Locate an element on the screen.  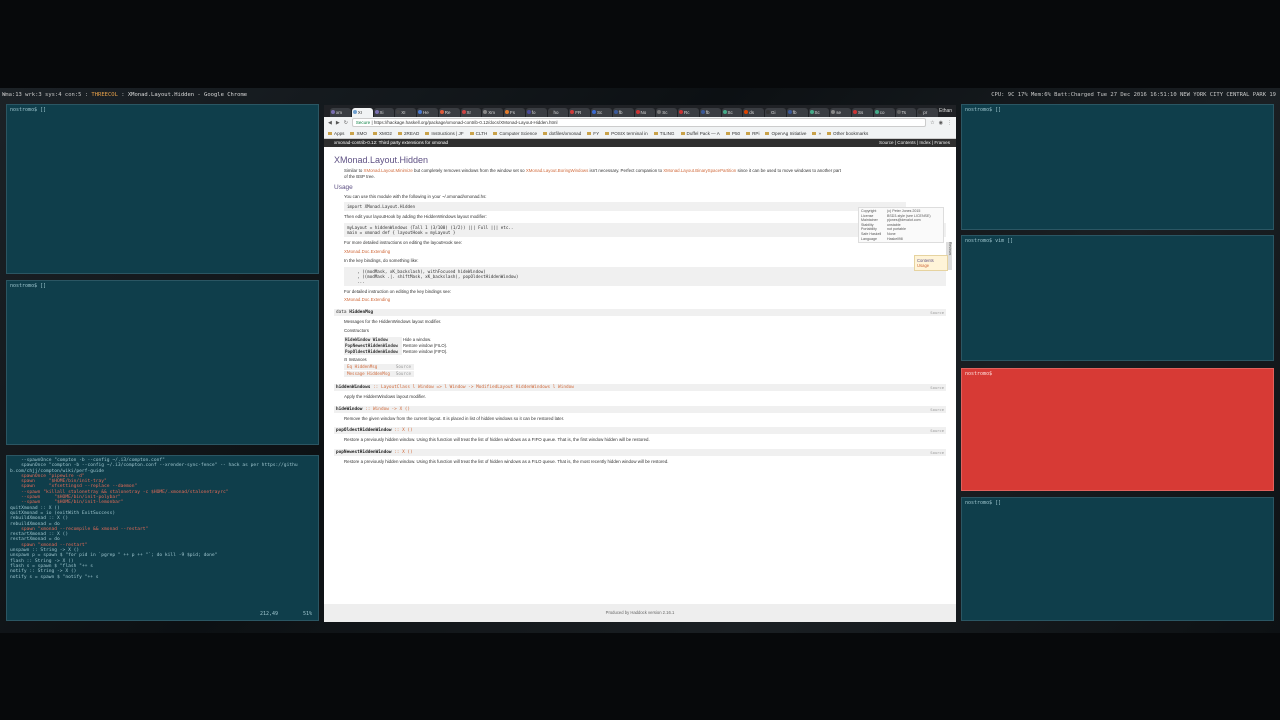
constructor-desc: Restore window (FILO). is located at coordinates (425, 346).